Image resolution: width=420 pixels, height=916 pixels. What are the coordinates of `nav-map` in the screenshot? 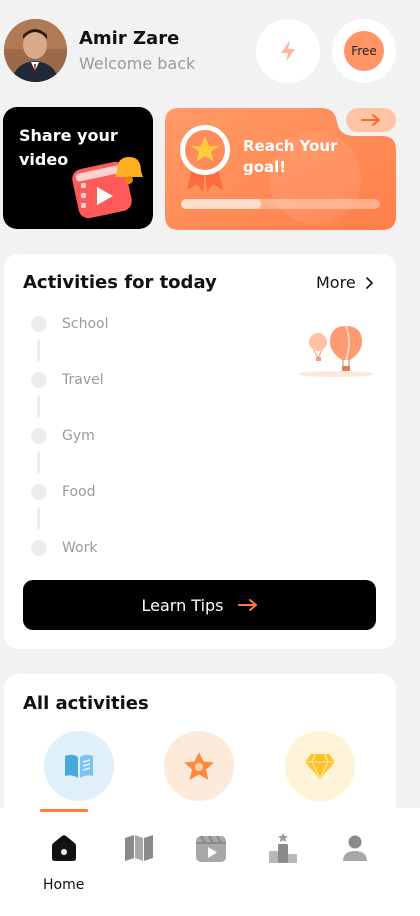 It's located at (139, 848).